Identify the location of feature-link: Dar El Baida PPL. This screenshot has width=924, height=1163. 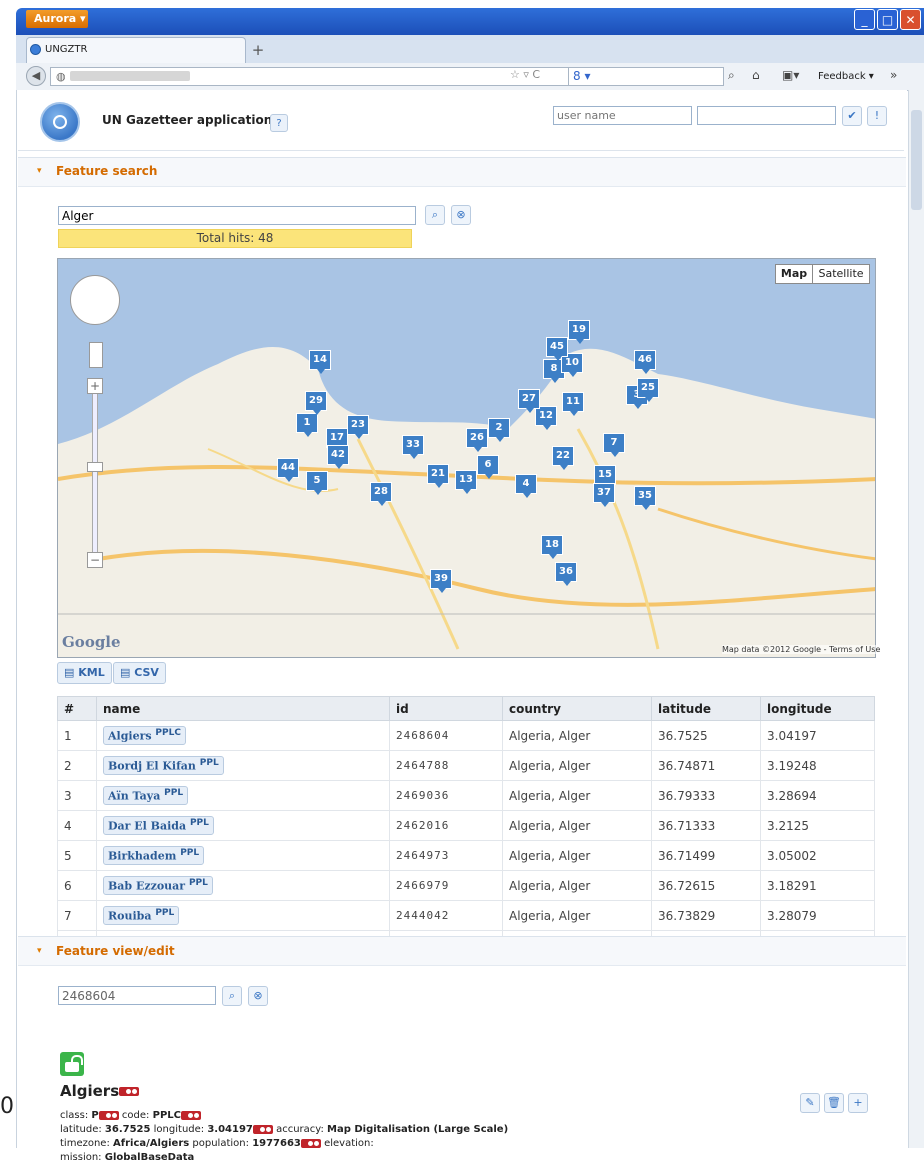
(158, 825).